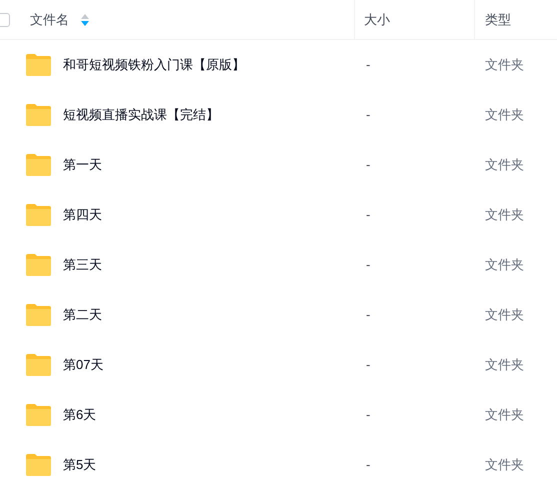 The height and width of the screenshot is (493, 557). I want to click on file-name: 第6天, so click(79, 415).